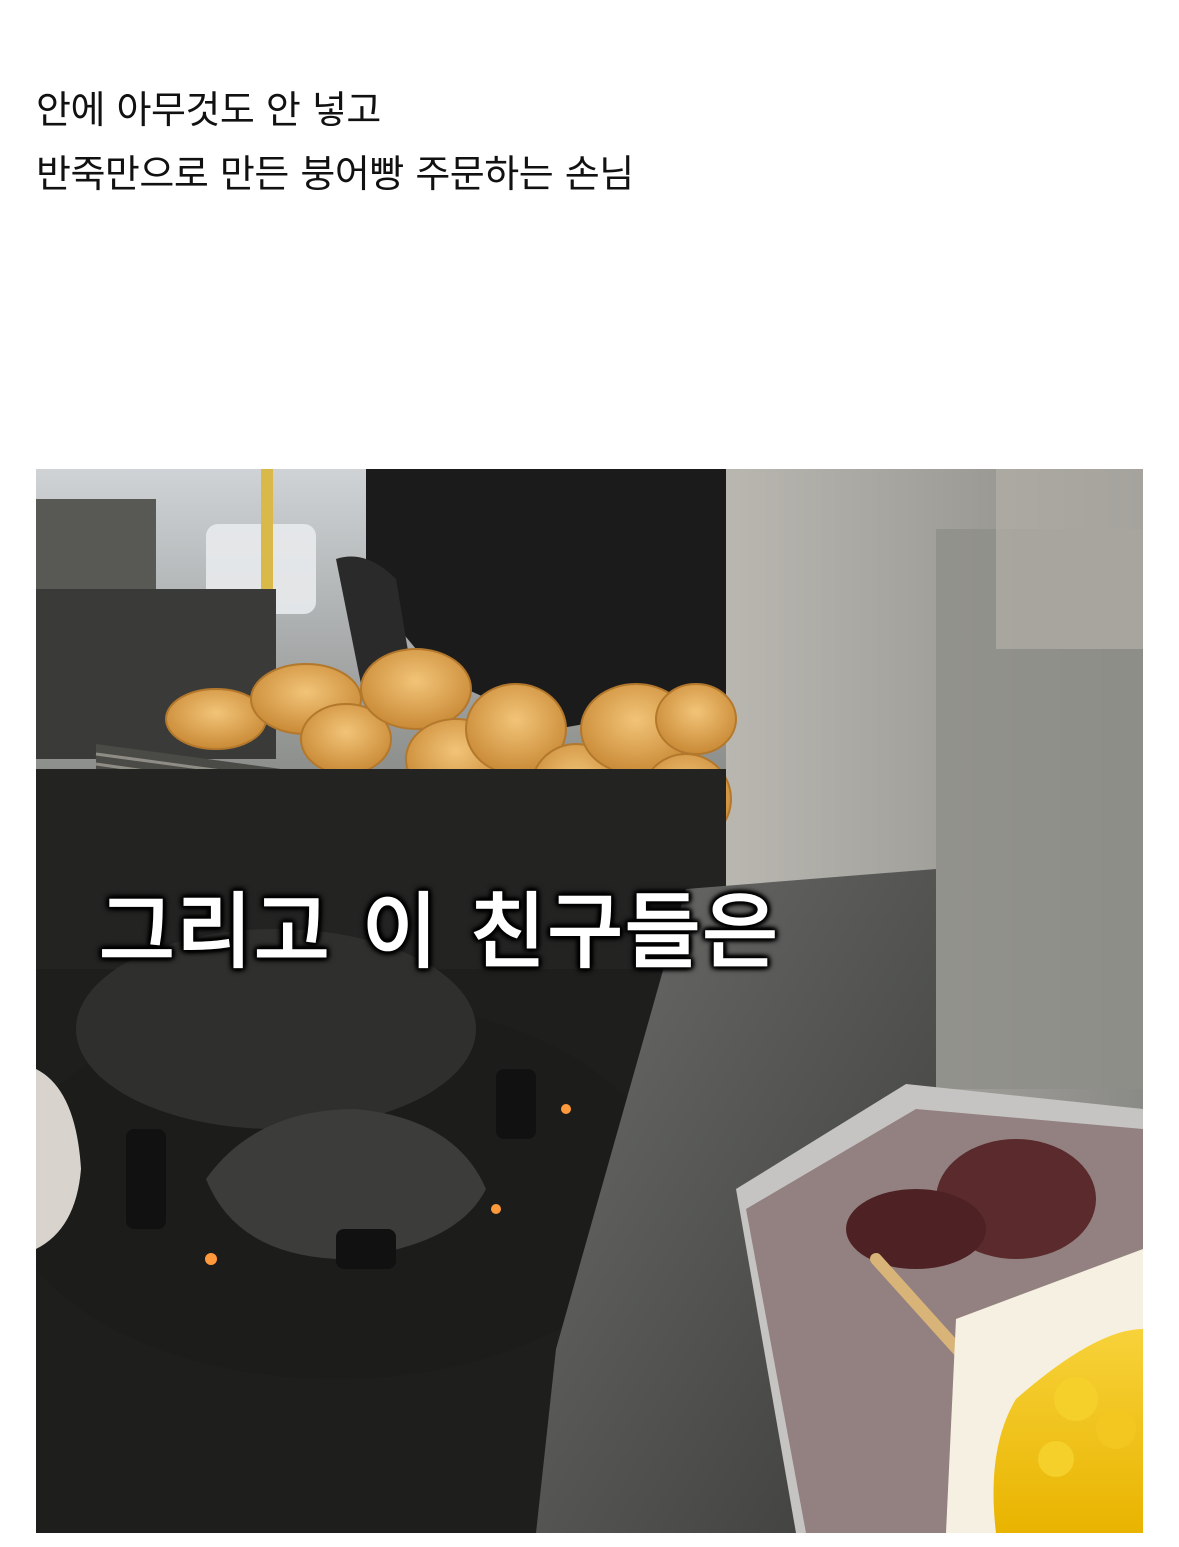  Describe the element at coordinates (586, 142) in the screenshot. I see `post-text: 안에 아무것도 안 넣고 반죽만으로 만든 붕어빵 주문하는 손님` at that location.